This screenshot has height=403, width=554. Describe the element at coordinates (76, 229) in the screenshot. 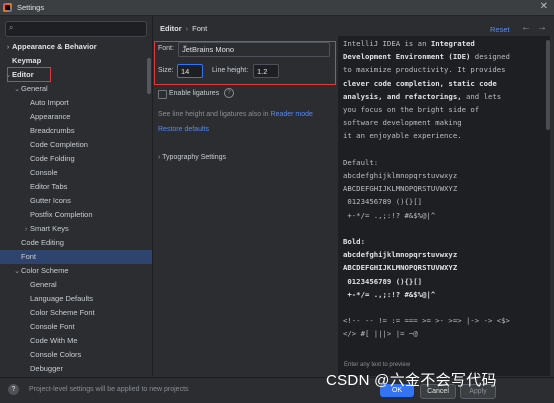

I see `sidebar-item-smart-keys: › Smart Keys` at that location.